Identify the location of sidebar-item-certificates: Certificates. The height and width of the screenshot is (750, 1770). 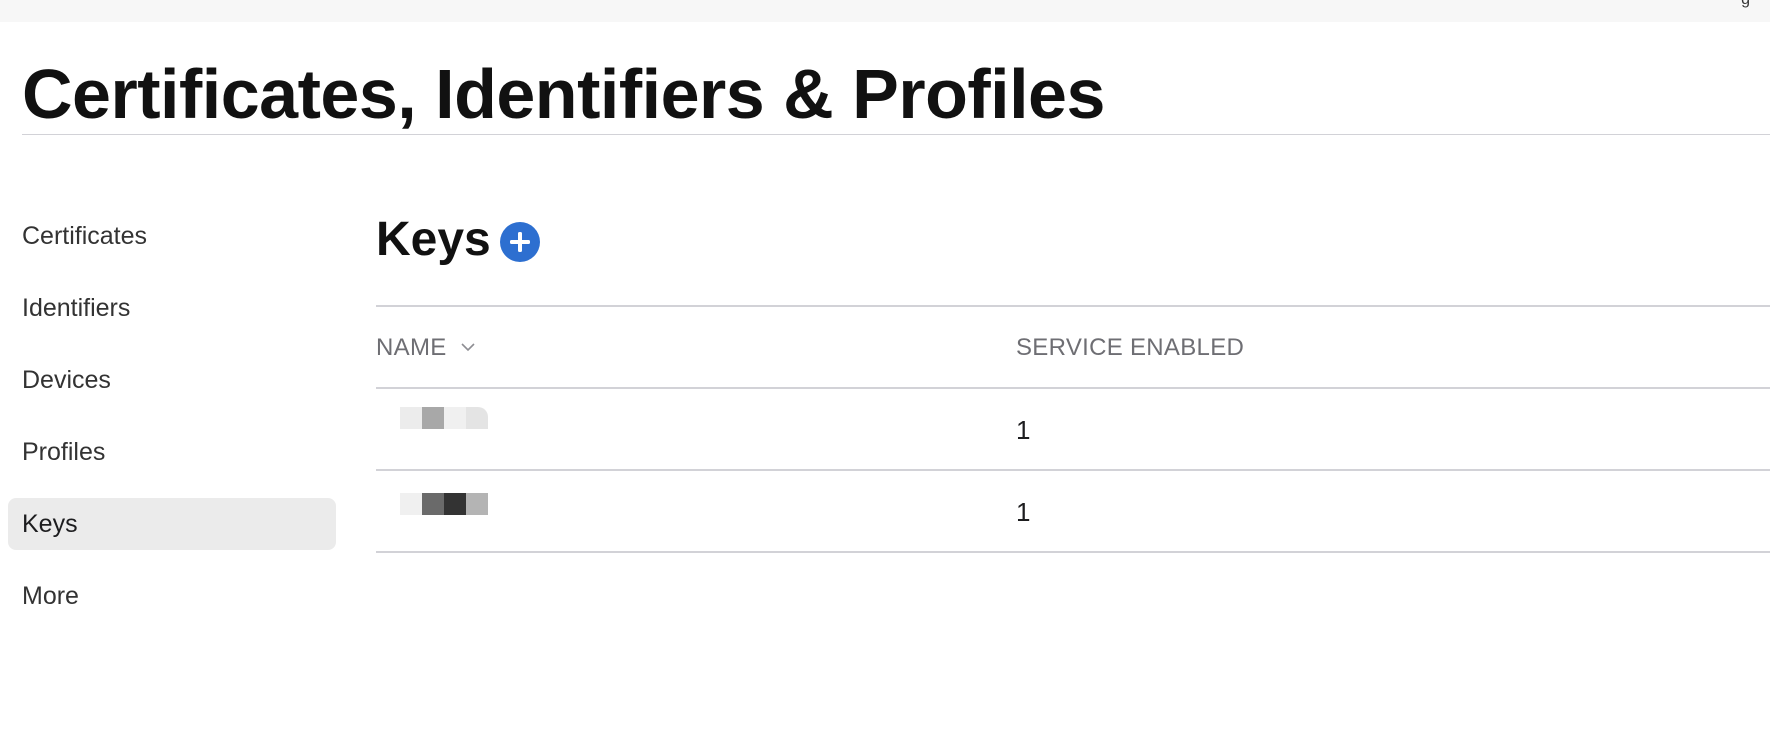
(172, 236).